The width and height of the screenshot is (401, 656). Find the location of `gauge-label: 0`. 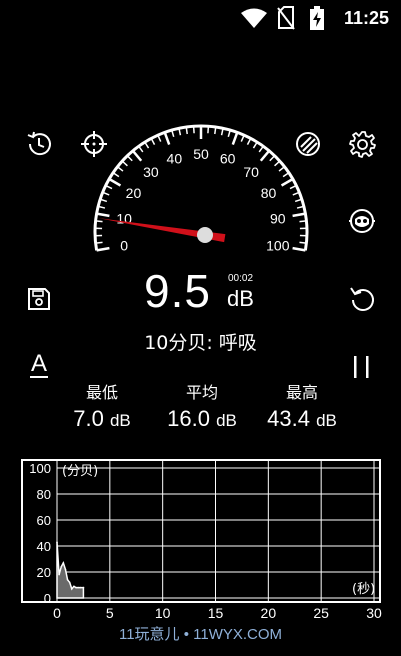

gauge-label: 0 is located at coordinates (124, 246).